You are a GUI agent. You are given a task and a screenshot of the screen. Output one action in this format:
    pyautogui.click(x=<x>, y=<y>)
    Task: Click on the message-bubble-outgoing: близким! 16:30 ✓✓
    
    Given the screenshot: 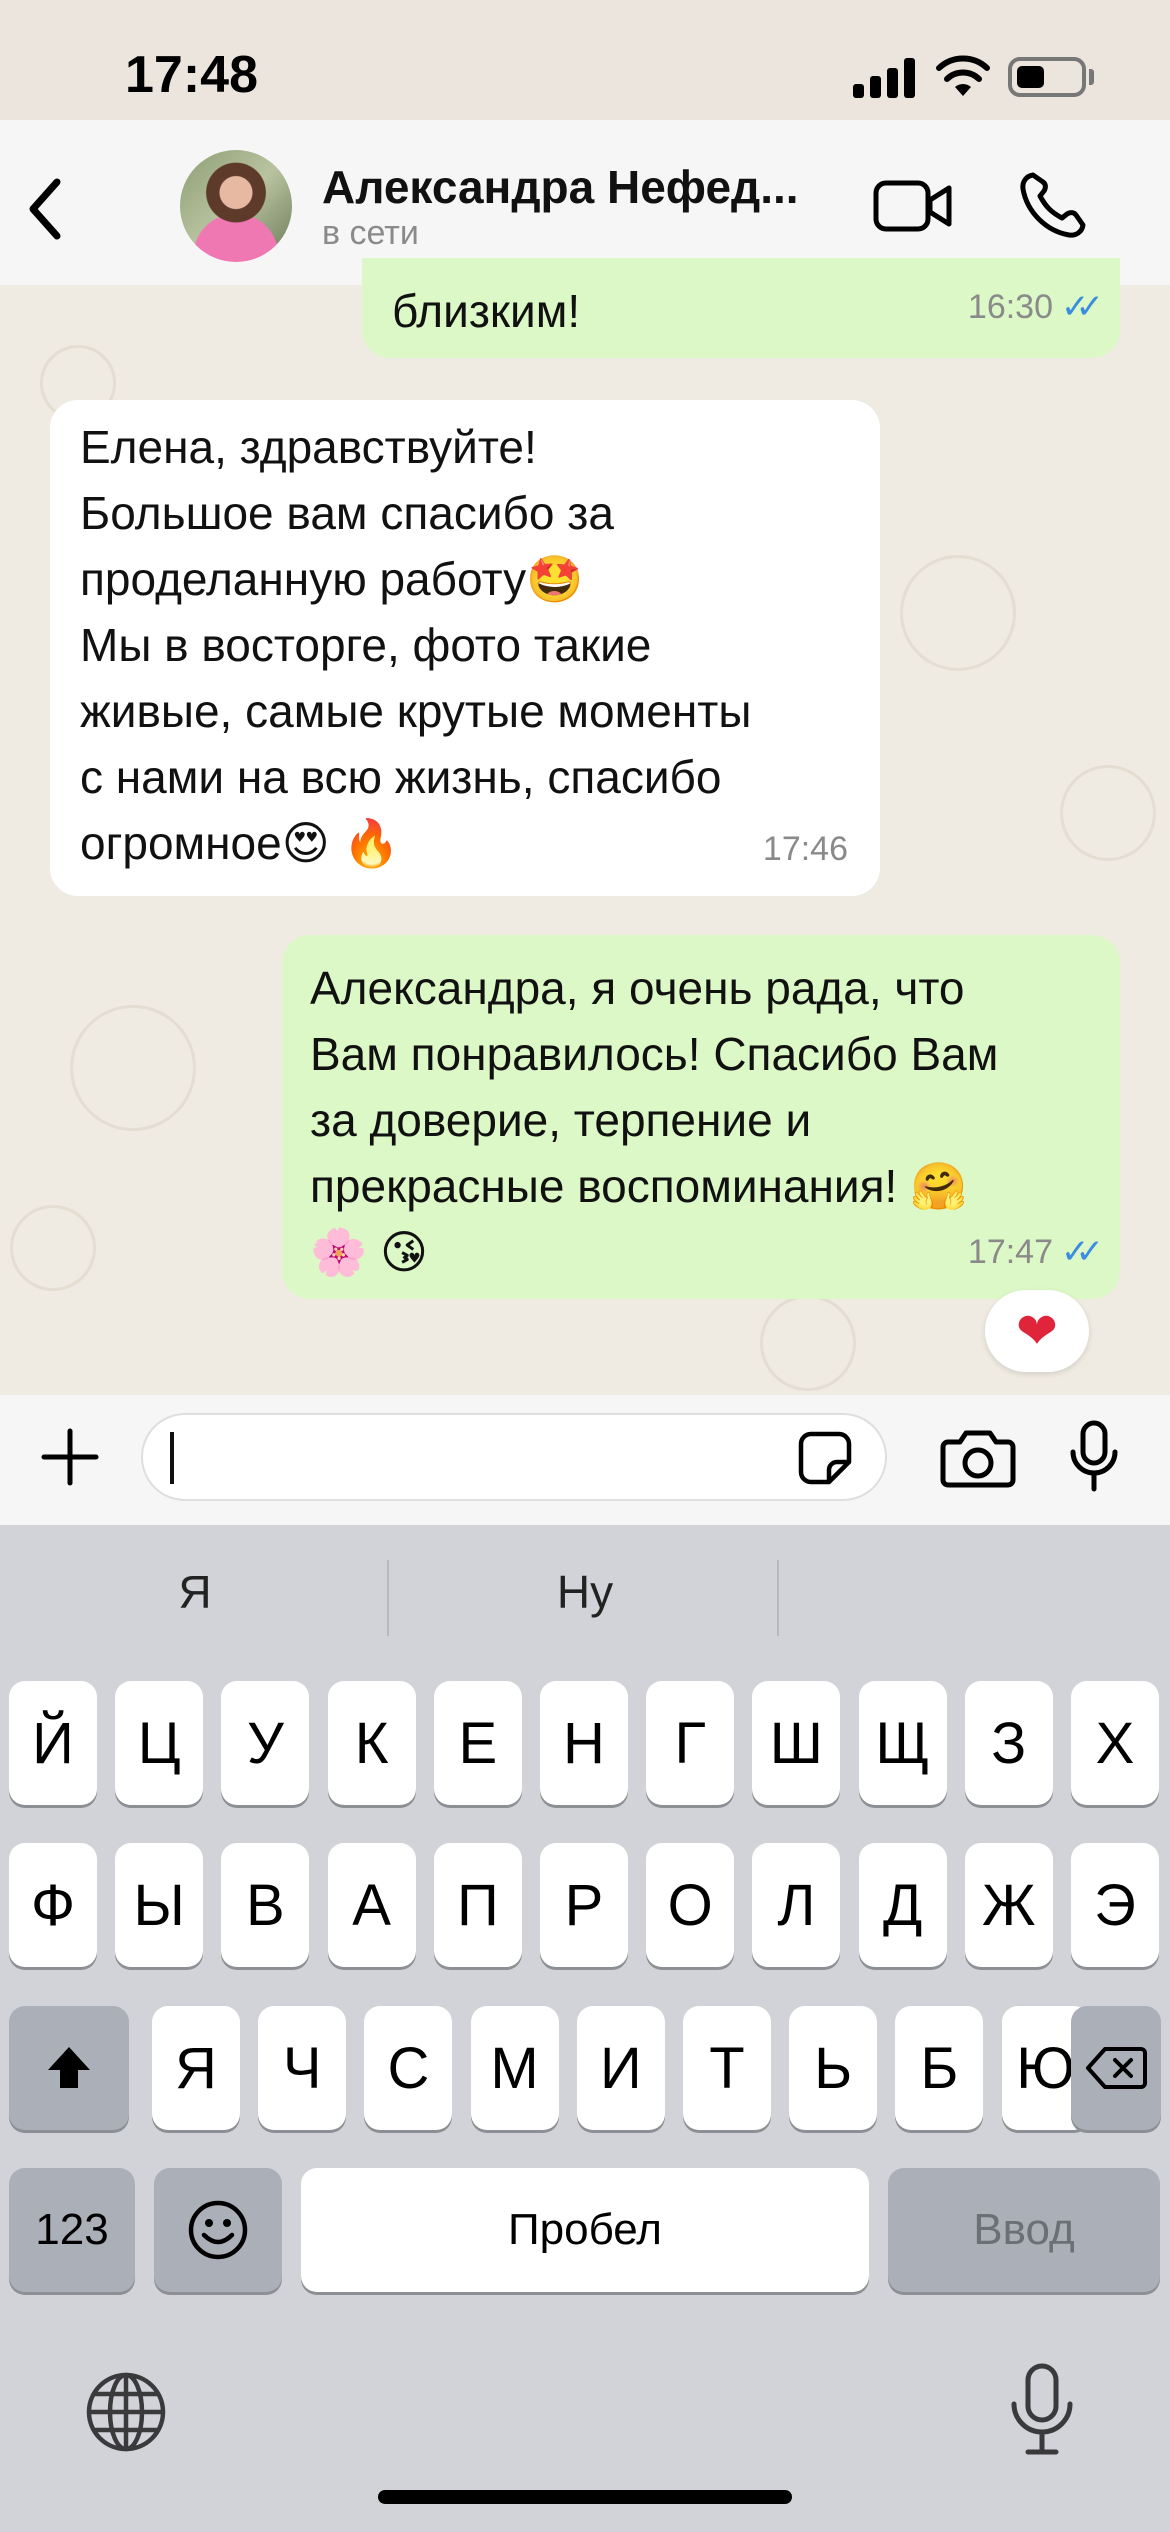 What is the action you would take?
    pyautogui.click(x=741, y=308)
    